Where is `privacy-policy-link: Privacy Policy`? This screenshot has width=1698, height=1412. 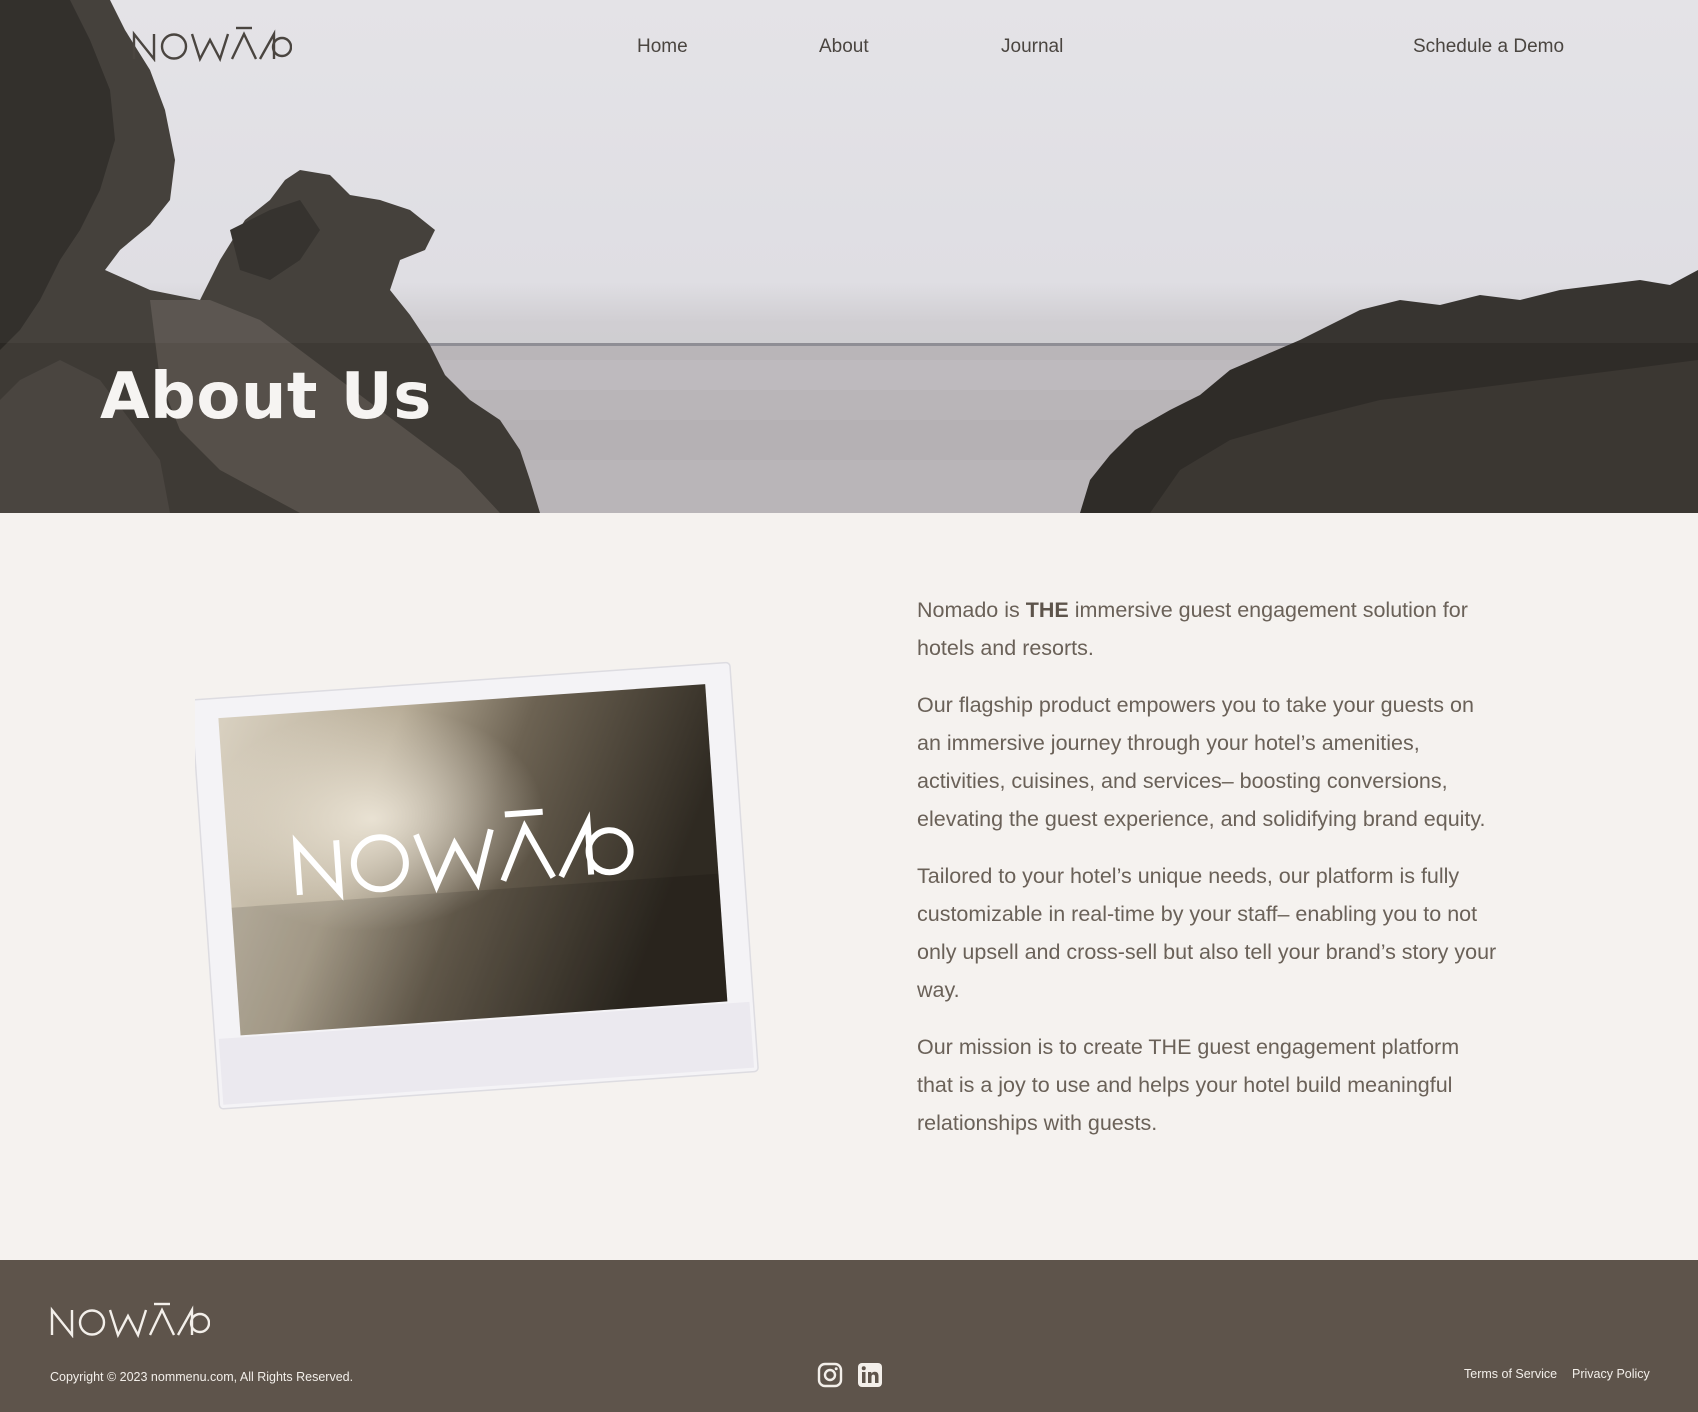
privacy-policy-link: Privacy Policy is located at coordinates (1611, 1374).